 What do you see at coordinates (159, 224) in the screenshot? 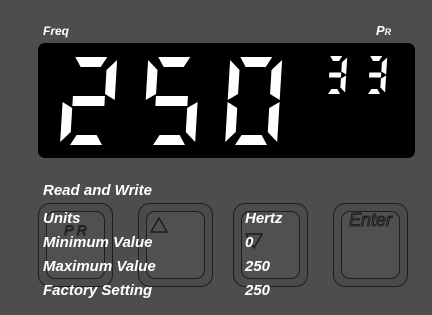
I see `up-arrow-icon` at bounding box center [159, 224].